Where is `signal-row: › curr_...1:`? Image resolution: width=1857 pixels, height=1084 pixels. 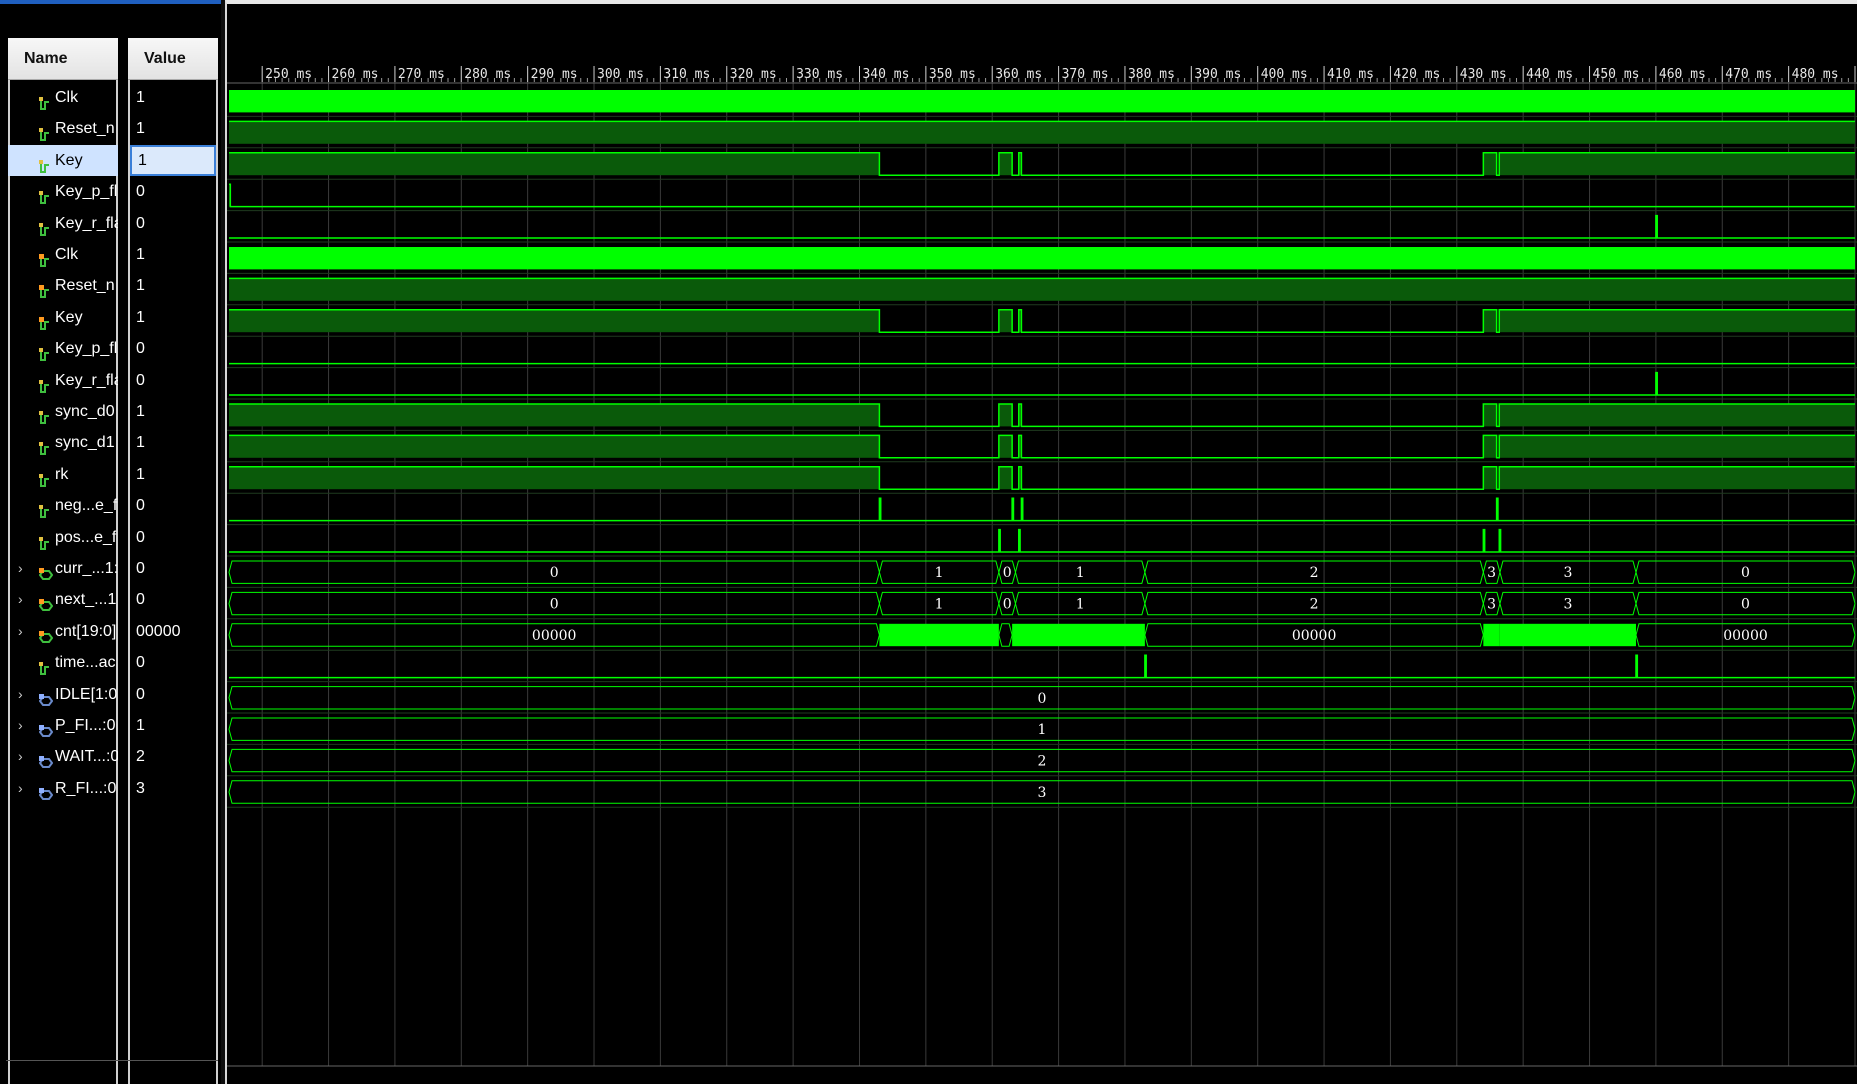
signal-row: › curr_...1: is located at coordinates (63, 568).